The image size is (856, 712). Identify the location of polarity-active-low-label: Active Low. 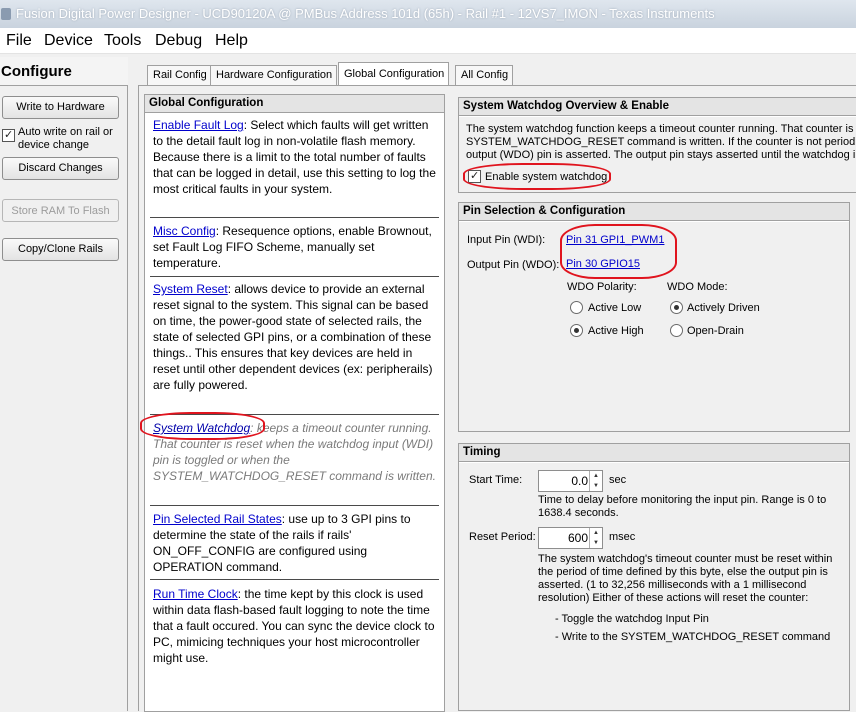
(614, 308).